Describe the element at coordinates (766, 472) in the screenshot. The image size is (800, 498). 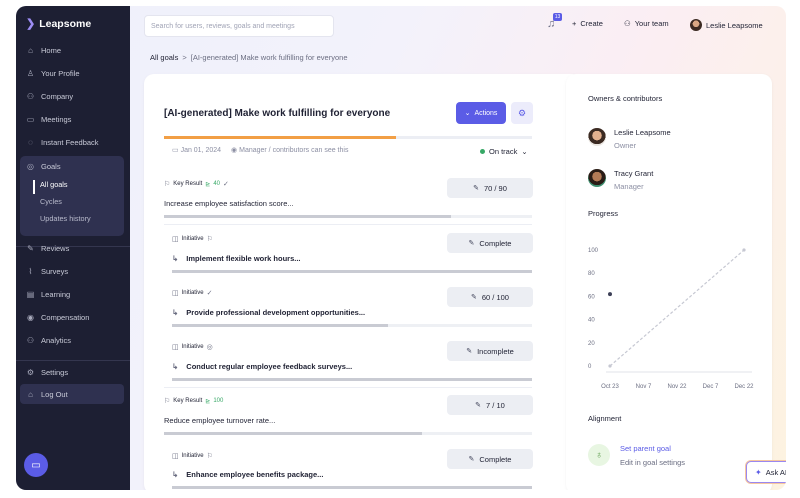
I see `ask-ai-button: ✦ Ask AI` at that location.